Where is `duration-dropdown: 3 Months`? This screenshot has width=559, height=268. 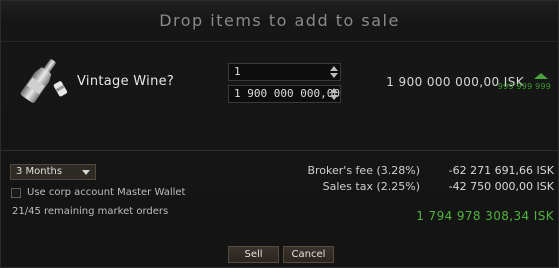
duration-dropdown: 3 Months is located at coordinates (53, 172).